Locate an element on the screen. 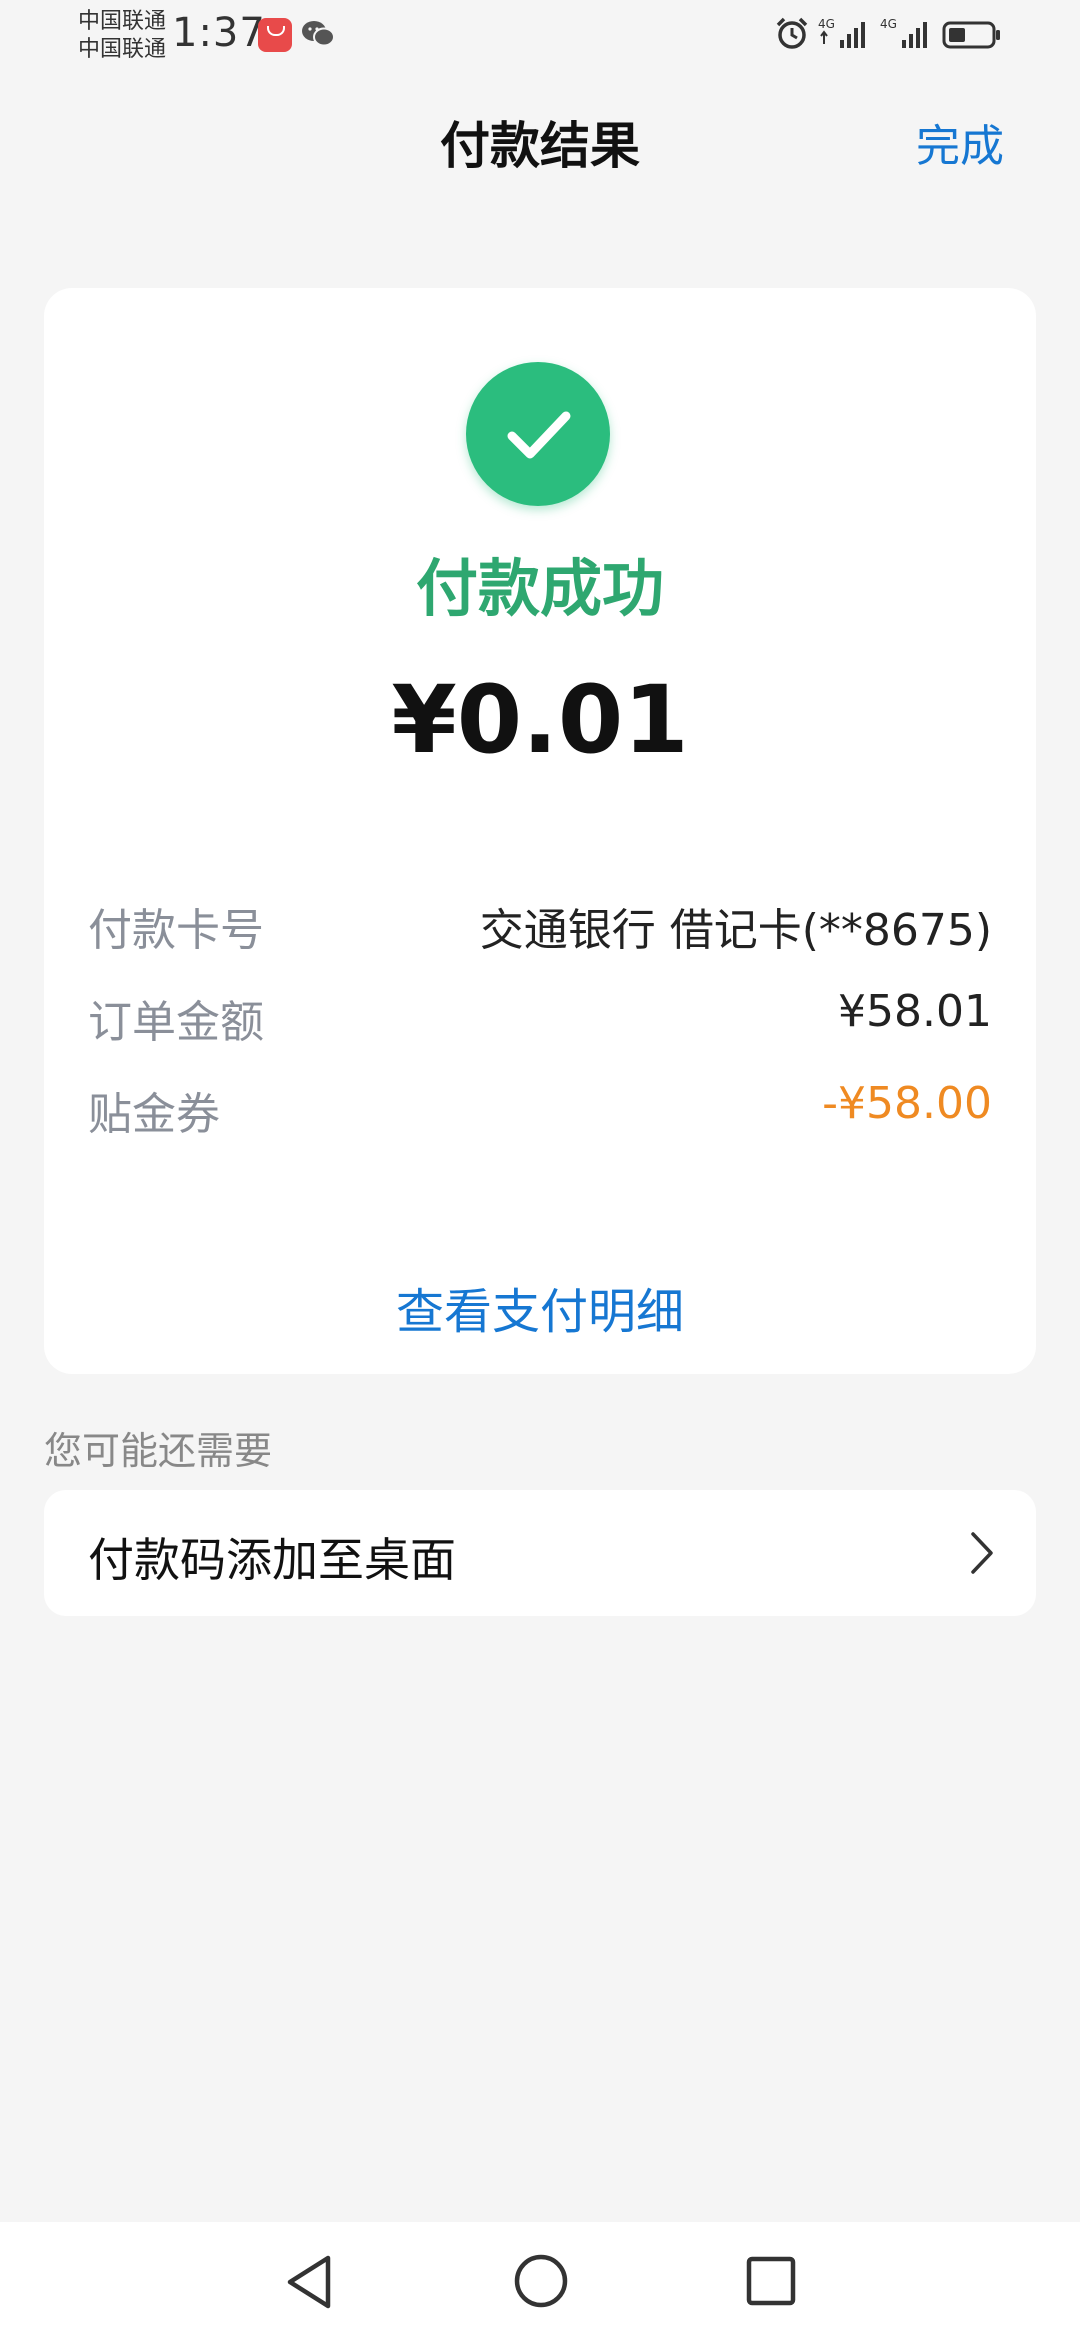  home-circle-icon is located at coordinates (541, 2281).